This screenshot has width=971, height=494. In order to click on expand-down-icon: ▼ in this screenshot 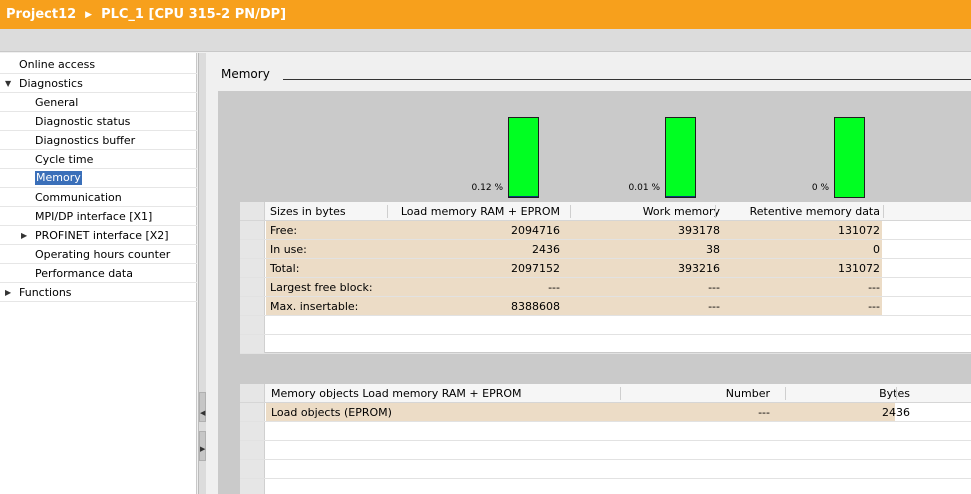, I will do `click(8, 83)`.